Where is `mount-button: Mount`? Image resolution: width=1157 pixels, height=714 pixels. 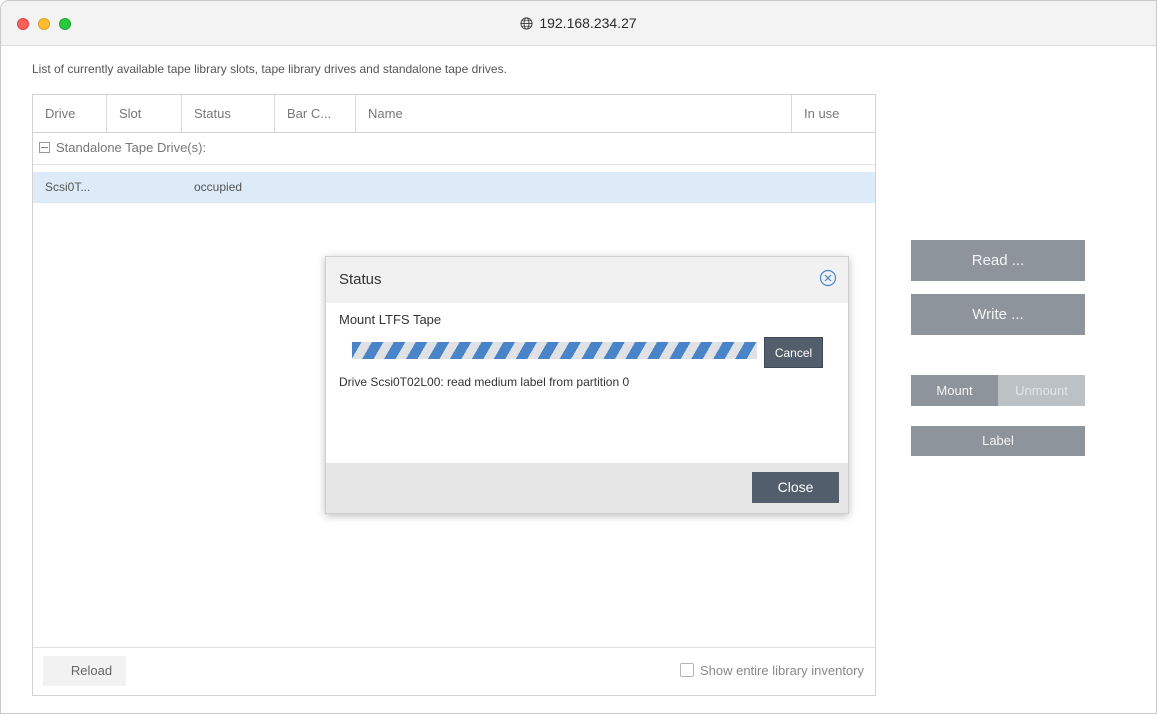 mount-button: Mount is located at coordinates (954, 390).